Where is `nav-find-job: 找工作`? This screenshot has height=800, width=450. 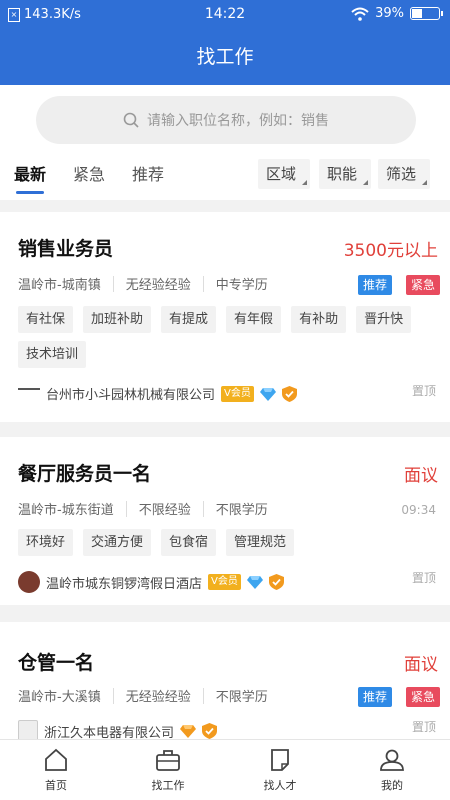 nav-find-job: 找工作 is located at coordinates (168, 770).